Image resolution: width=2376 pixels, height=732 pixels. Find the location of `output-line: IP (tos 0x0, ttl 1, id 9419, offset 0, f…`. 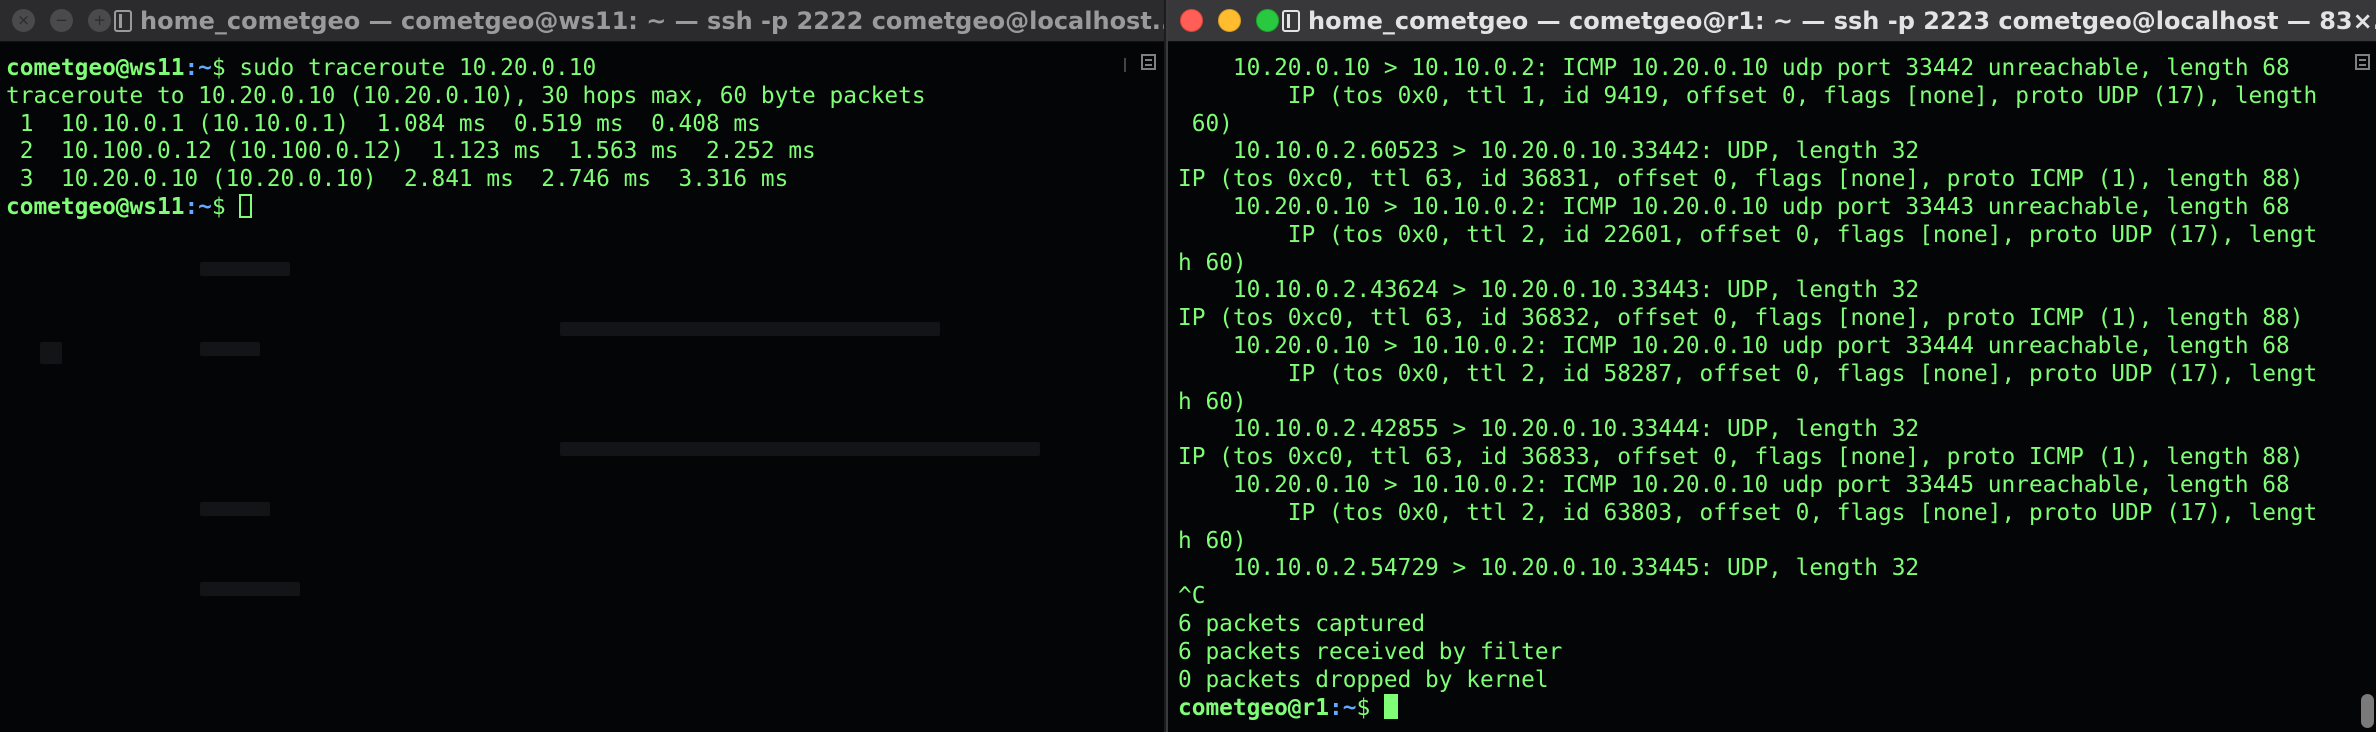

output-line: IP (tos 0x0, ttl 1, id 9419, offset 0, f… is located at coordinates (1748, 95).